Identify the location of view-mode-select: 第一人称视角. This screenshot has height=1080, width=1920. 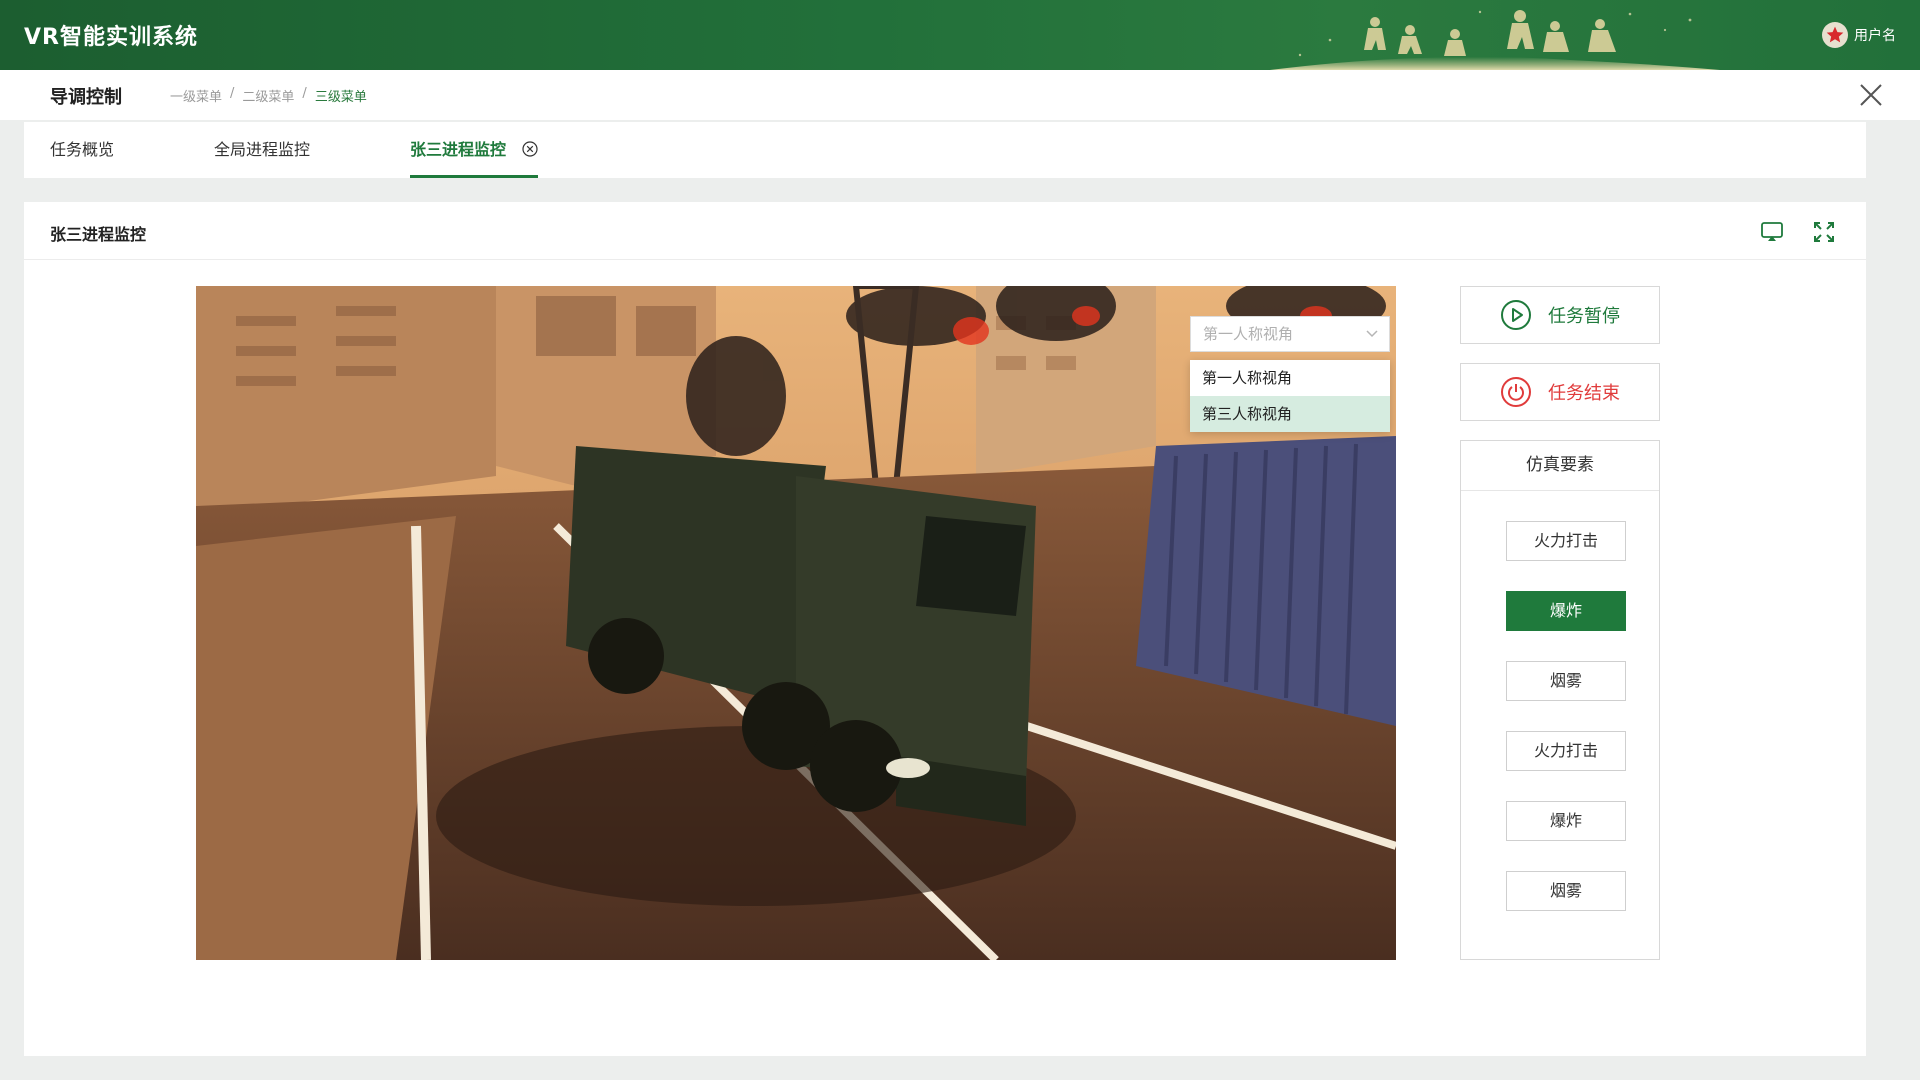
(1290, 334).